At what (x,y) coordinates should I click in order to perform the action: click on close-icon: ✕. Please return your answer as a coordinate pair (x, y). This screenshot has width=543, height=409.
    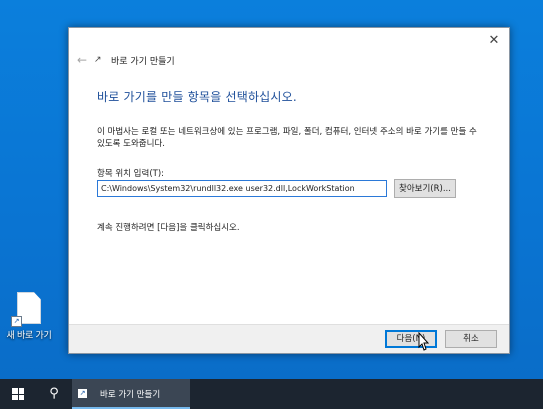
    Looking at the image, I should click on (494, 41).